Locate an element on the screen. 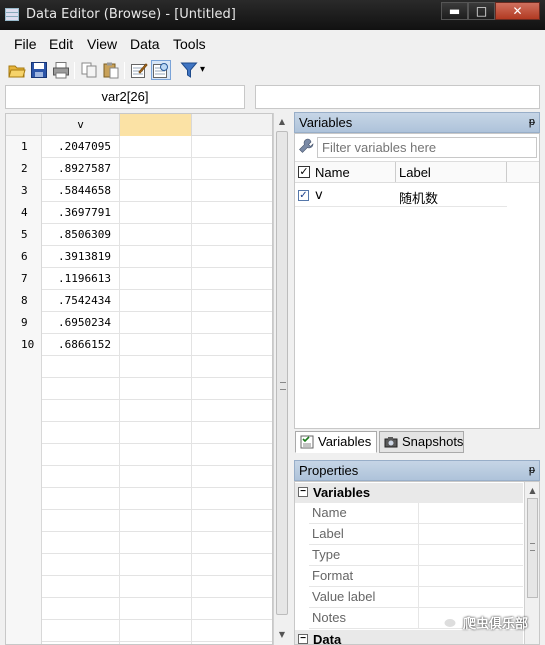  table-row: 9.6950234 is located at coordinates (139, 323).